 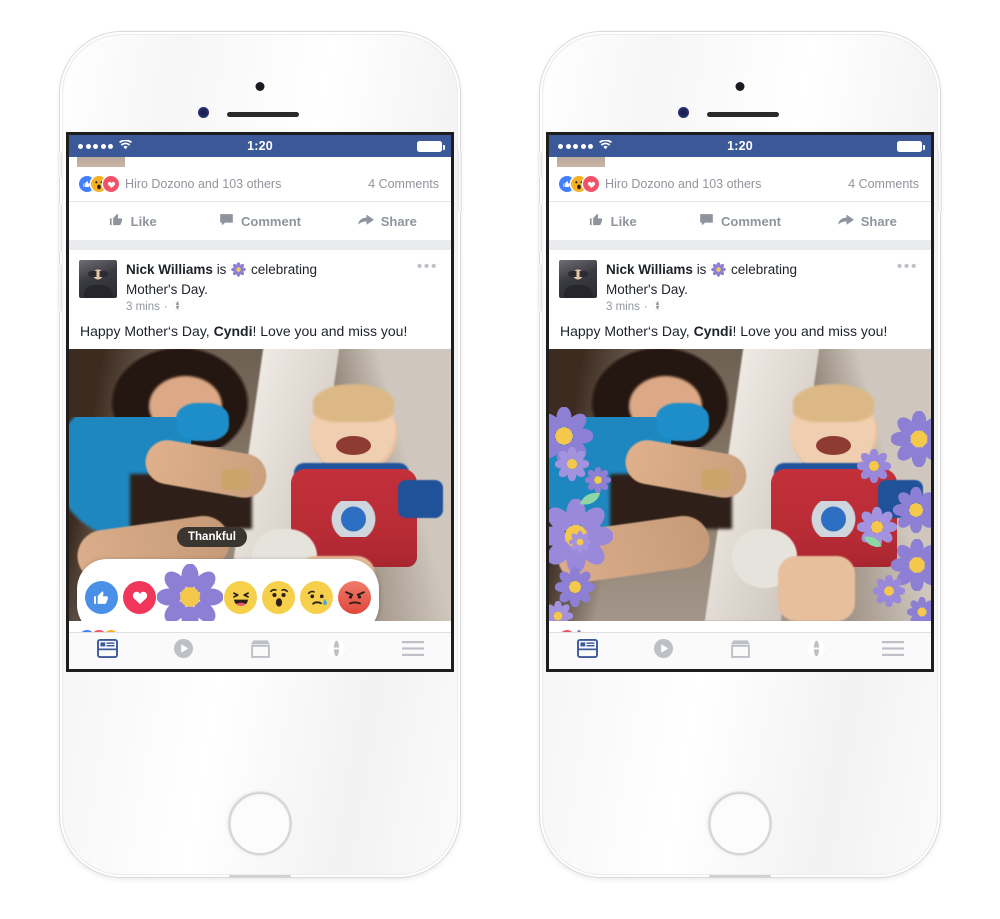 What do you see at coordinates (101, 162) in the screenshot?
I see `previous-post-thumbnail` at bounding box center [101, 162].